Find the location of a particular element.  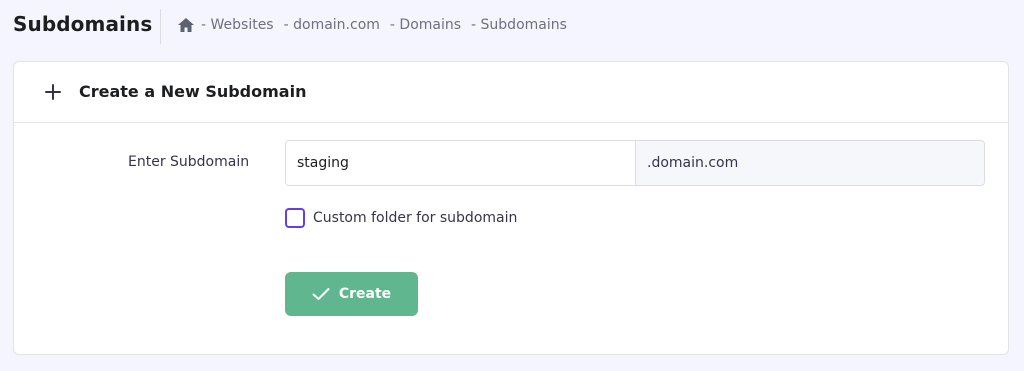

header-divider is located at coordinates (160, 26).